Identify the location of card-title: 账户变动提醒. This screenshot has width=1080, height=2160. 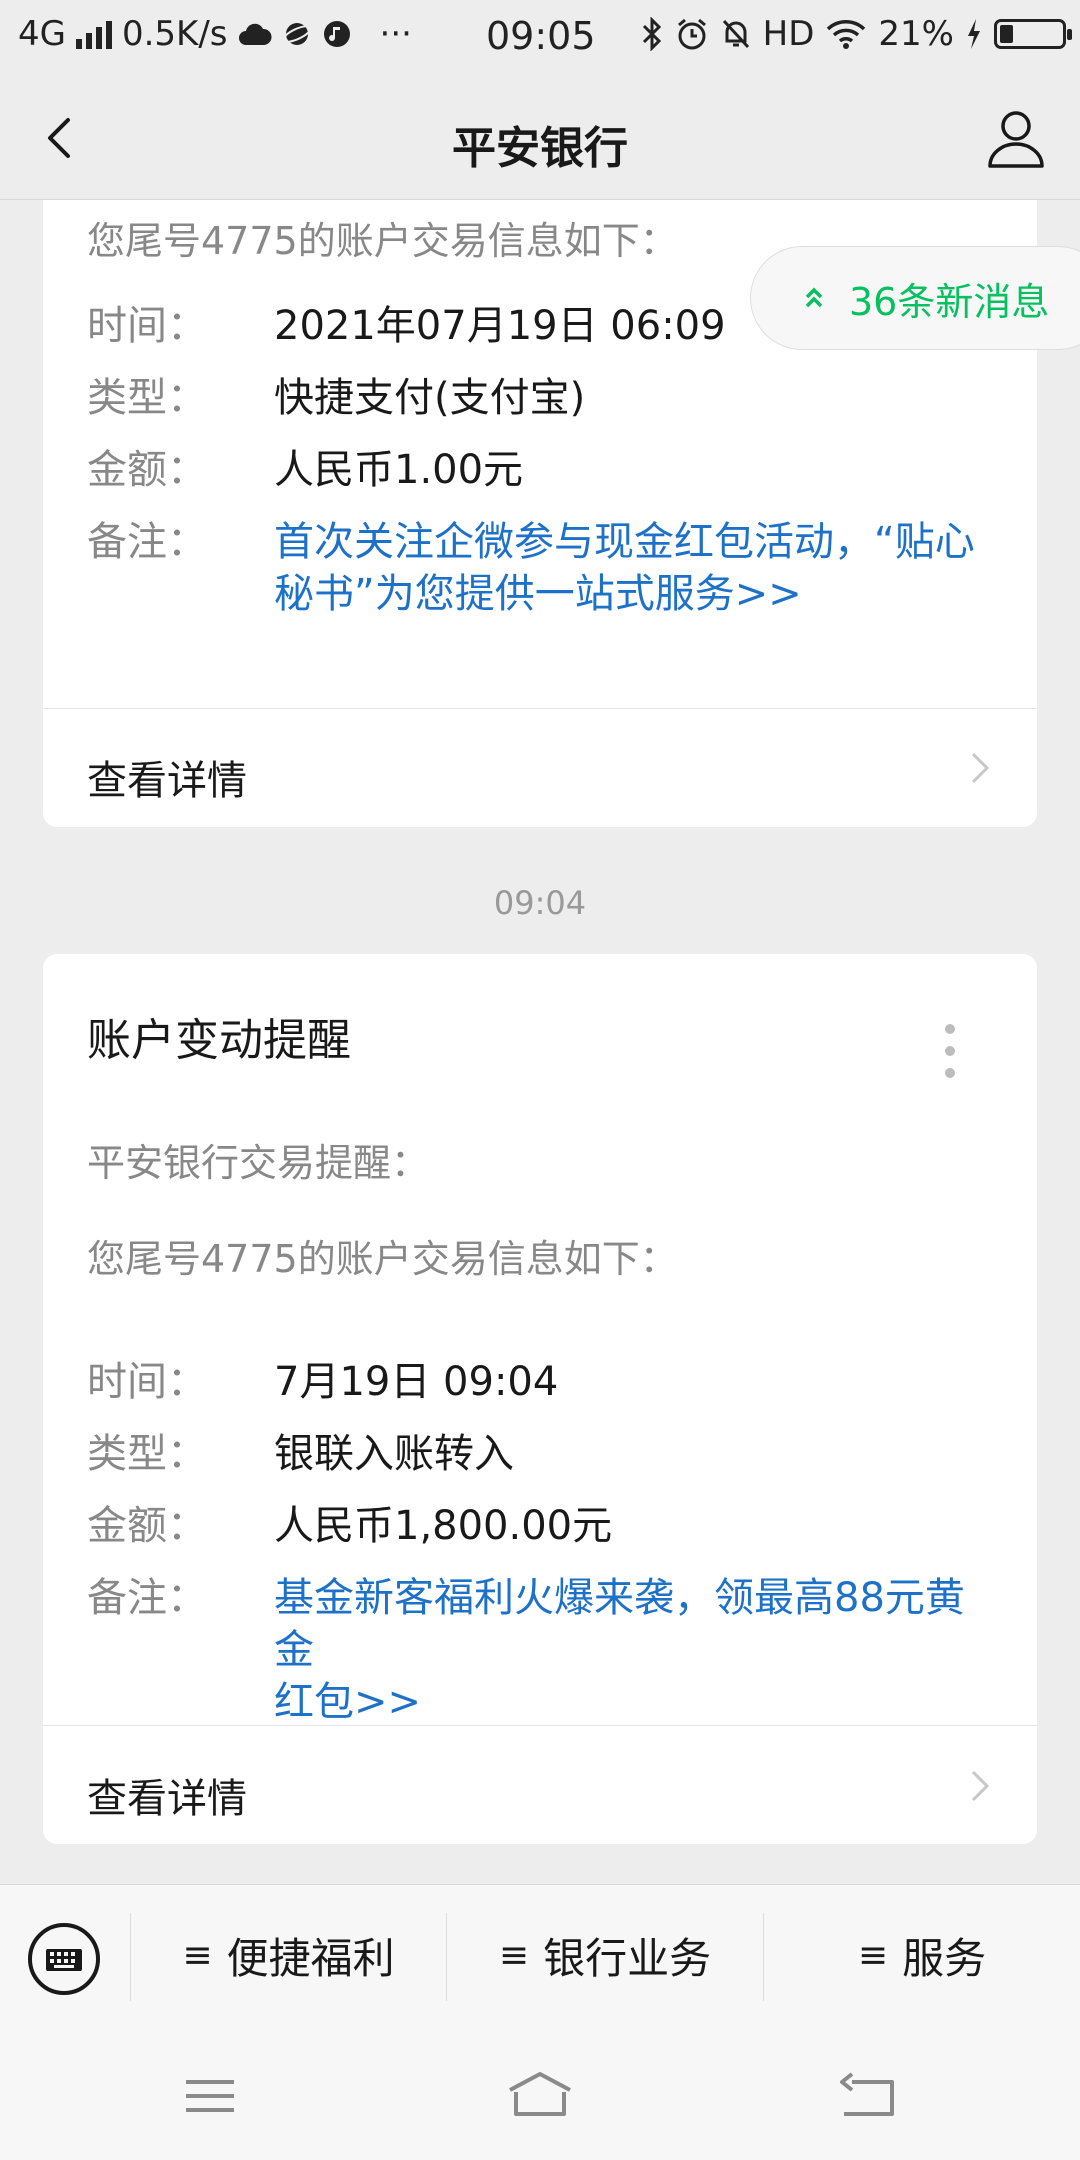
(219, 1040).